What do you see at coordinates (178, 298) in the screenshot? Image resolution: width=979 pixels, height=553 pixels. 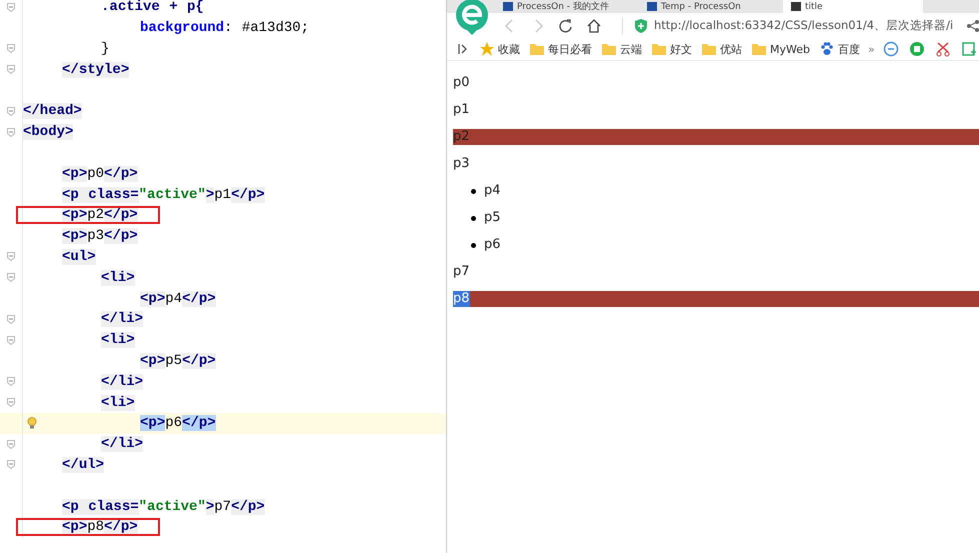 I see `code-line: <p>p4</p>` at bounding box center [178, 298].